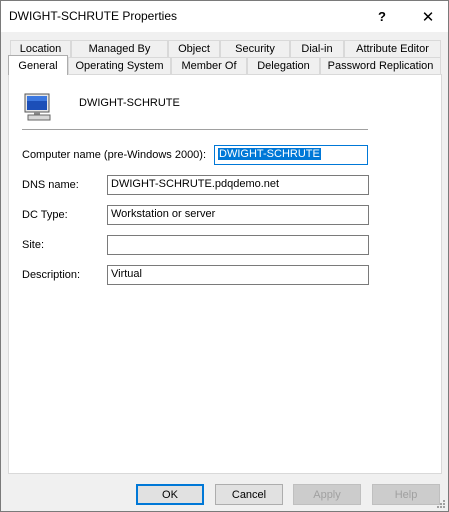  What do you see at coordinates (238, 245) in the screenshot?
I see `site-field` at bounding box center [238, 245].